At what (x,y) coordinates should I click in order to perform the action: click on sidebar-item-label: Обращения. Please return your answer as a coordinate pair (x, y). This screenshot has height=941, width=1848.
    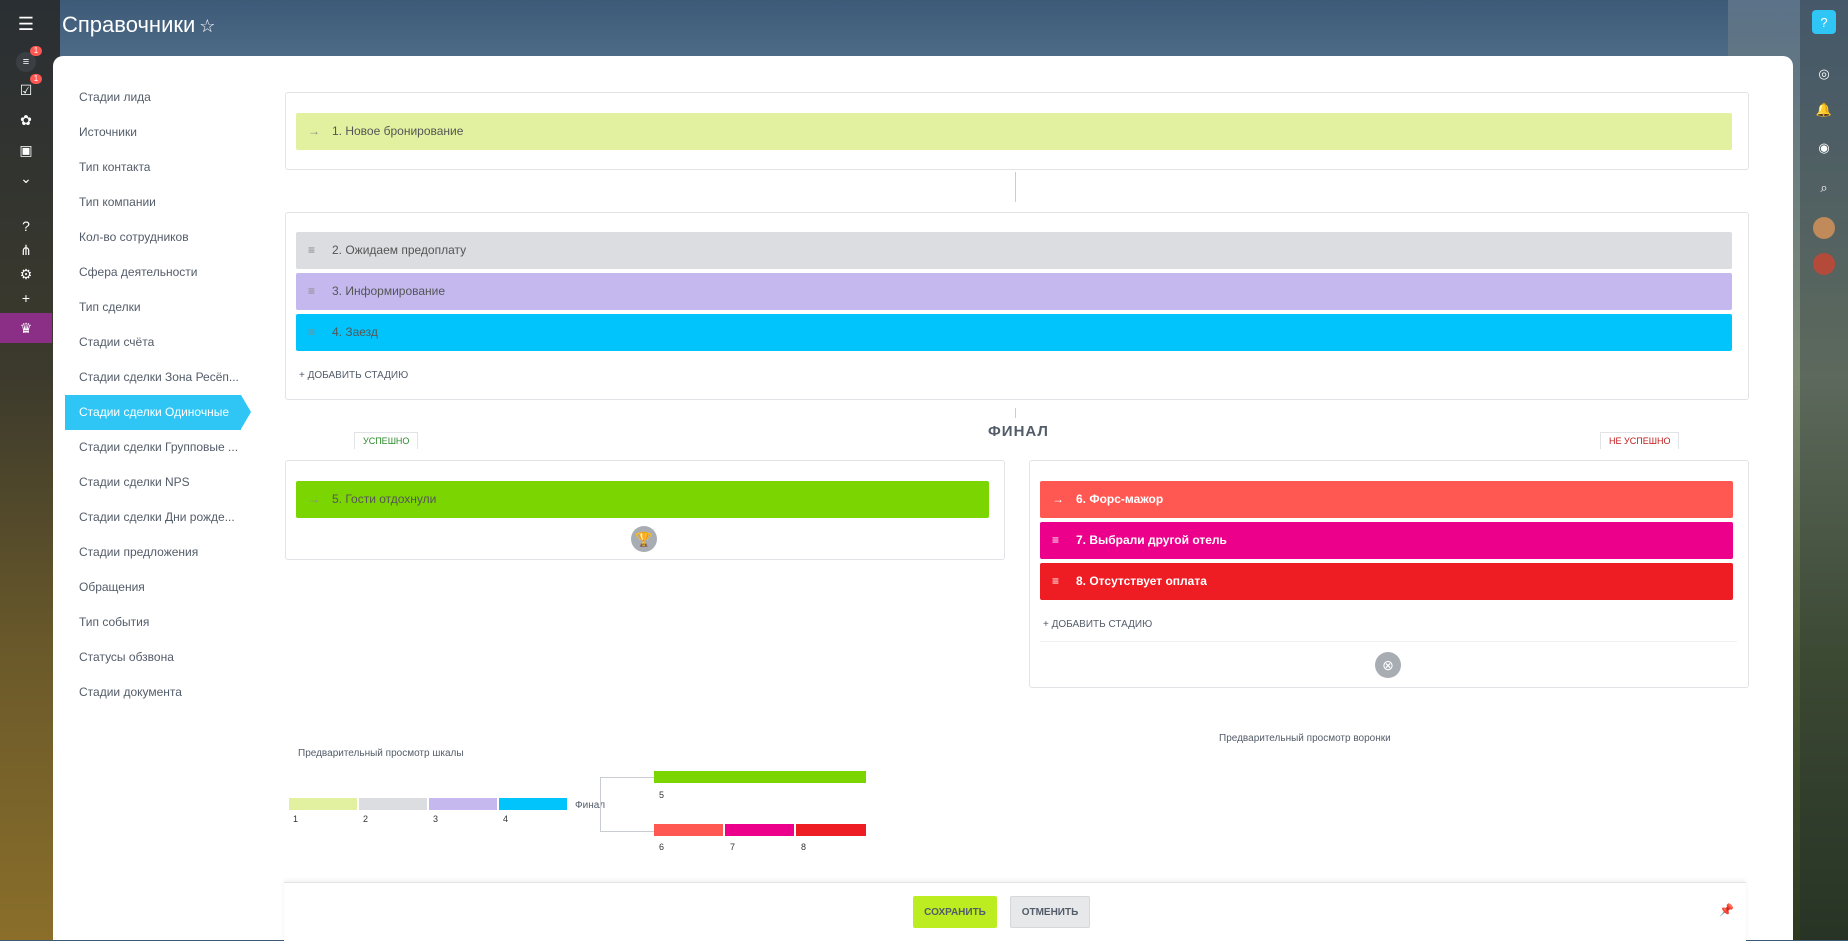
    Looking at the image, I should click on (112, 587).